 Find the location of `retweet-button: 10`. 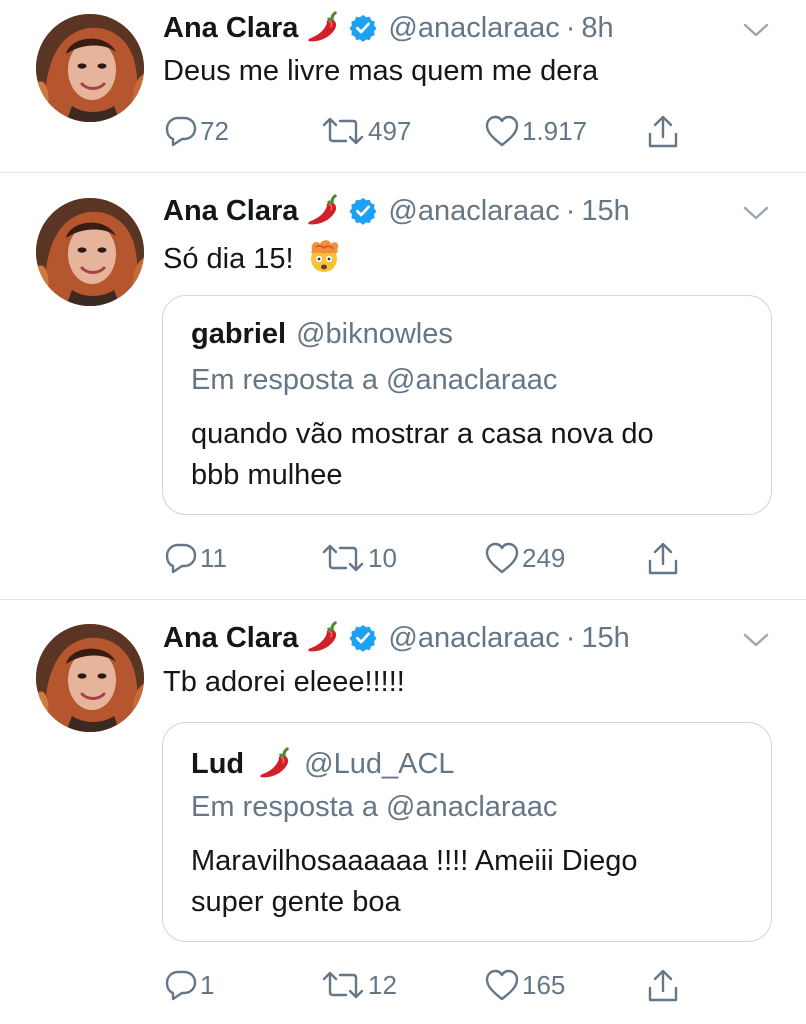

retweet-button: 10 is located at coordinates (358, 558).